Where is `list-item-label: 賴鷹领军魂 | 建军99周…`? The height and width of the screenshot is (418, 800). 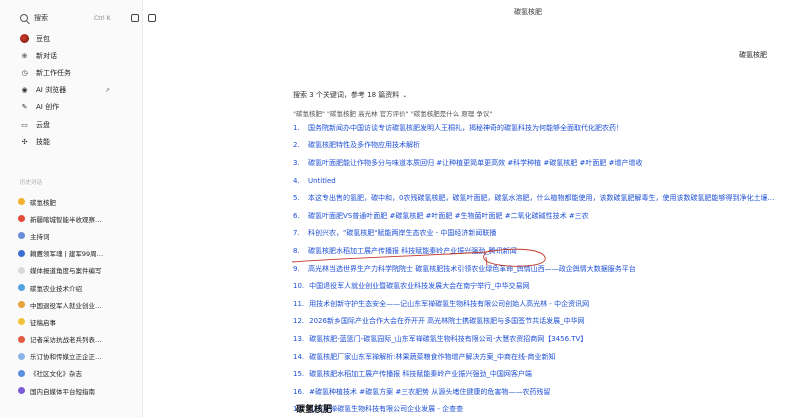 list-item-label: 賴鷹领军魂 | 建军99周… is located at coordinates (67, 254).